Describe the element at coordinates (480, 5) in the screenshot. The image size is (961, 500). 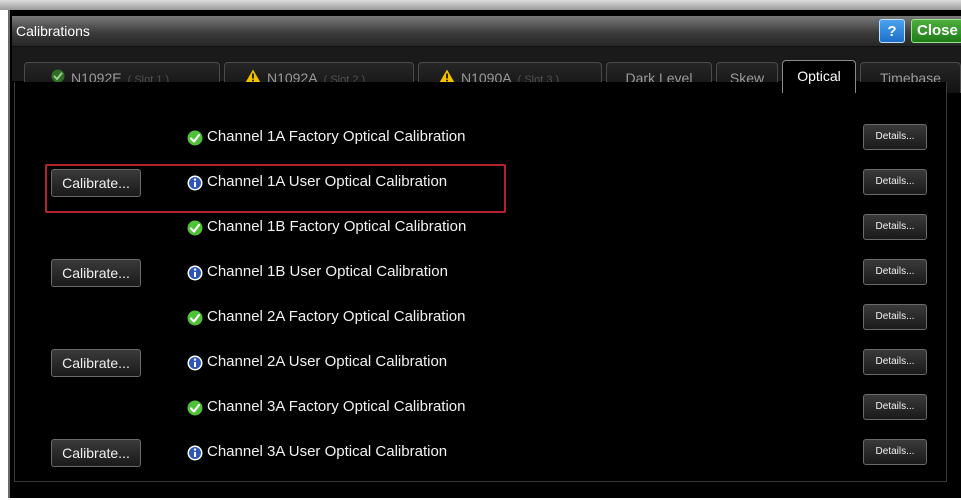
I see `window-top-edge` at that location.